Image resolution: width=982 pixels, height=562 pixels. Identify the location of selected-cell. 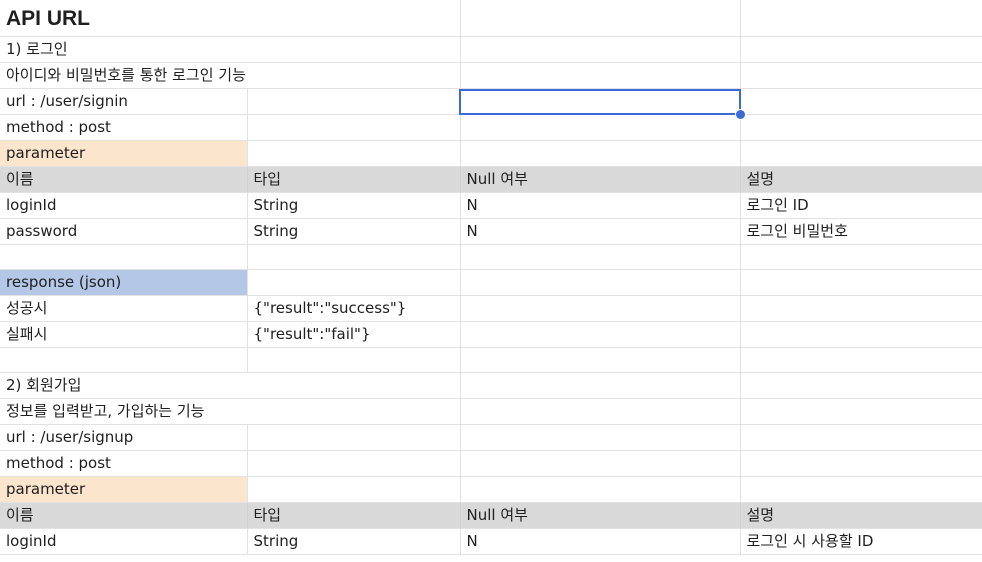
(600, 101).